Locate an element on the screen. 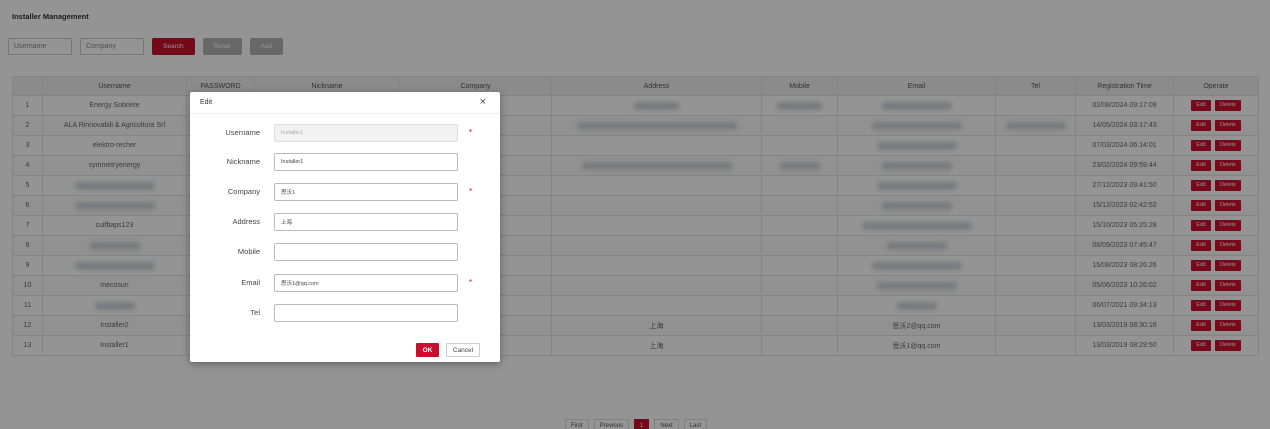 This screenshot has height=429, width=1270. username-label: Username is located at coordinates (242, 132).